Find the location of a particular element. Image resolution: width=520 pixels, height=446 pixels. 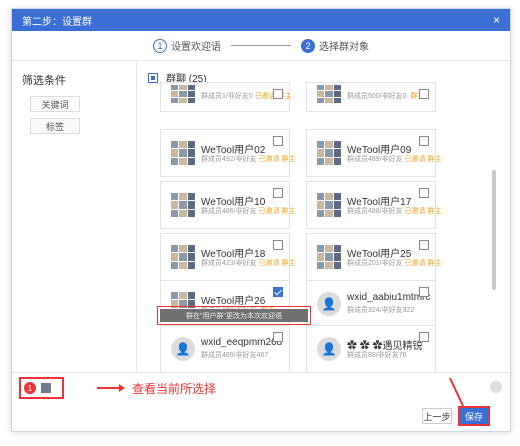

close-icon: × is located at coordinates (496, 20).